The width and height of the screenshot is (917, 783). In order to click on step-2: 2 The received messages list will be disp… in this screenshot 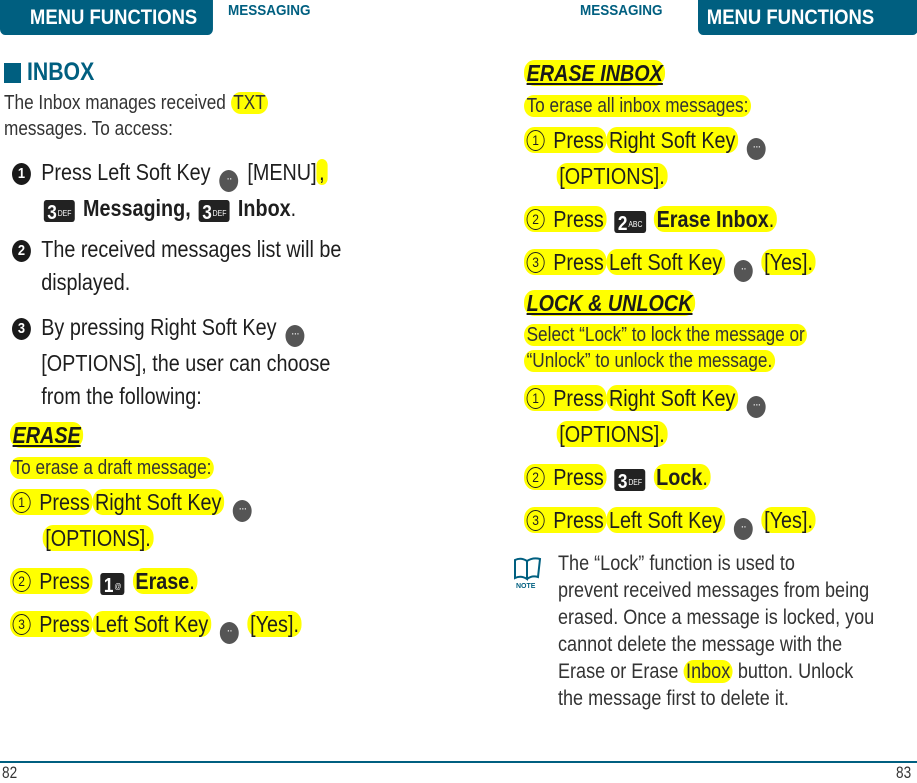, I will do `click(176, 266)`.